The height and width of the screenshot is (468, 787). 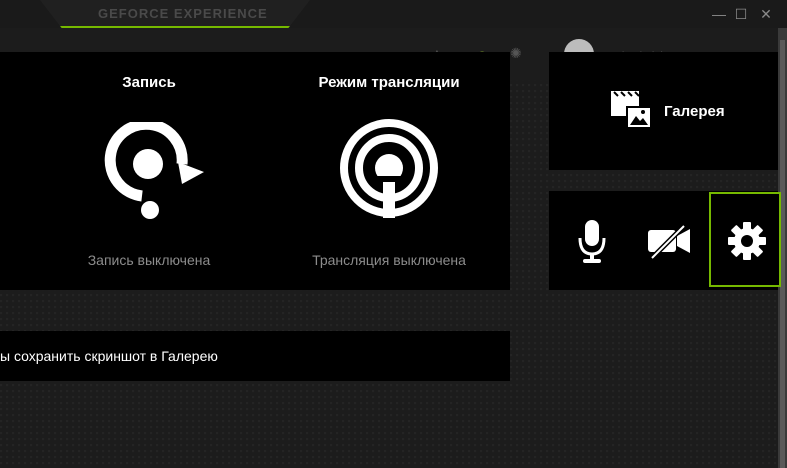 What do you see at coordinates (183, 13) in the screenshot?
I see `app-title: GEFORCE EXPERIENCE` at bounding box center [183, 13].